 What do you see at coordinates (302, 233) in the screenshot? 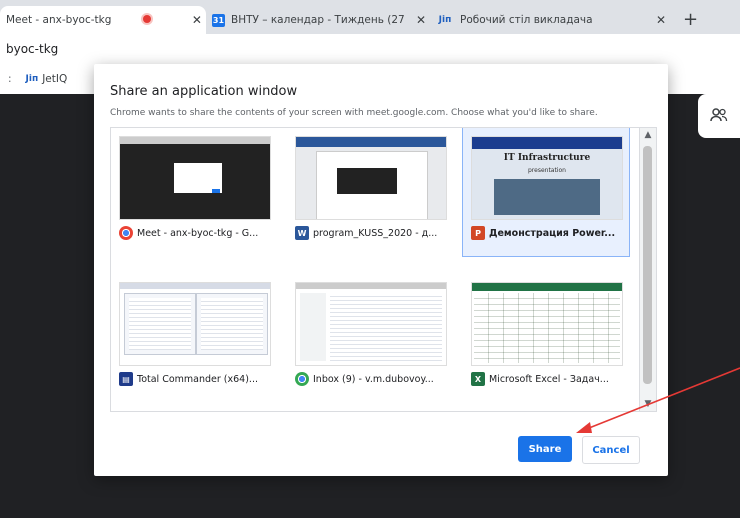
I see `word-icon: W` at bounding box center [302, 233].